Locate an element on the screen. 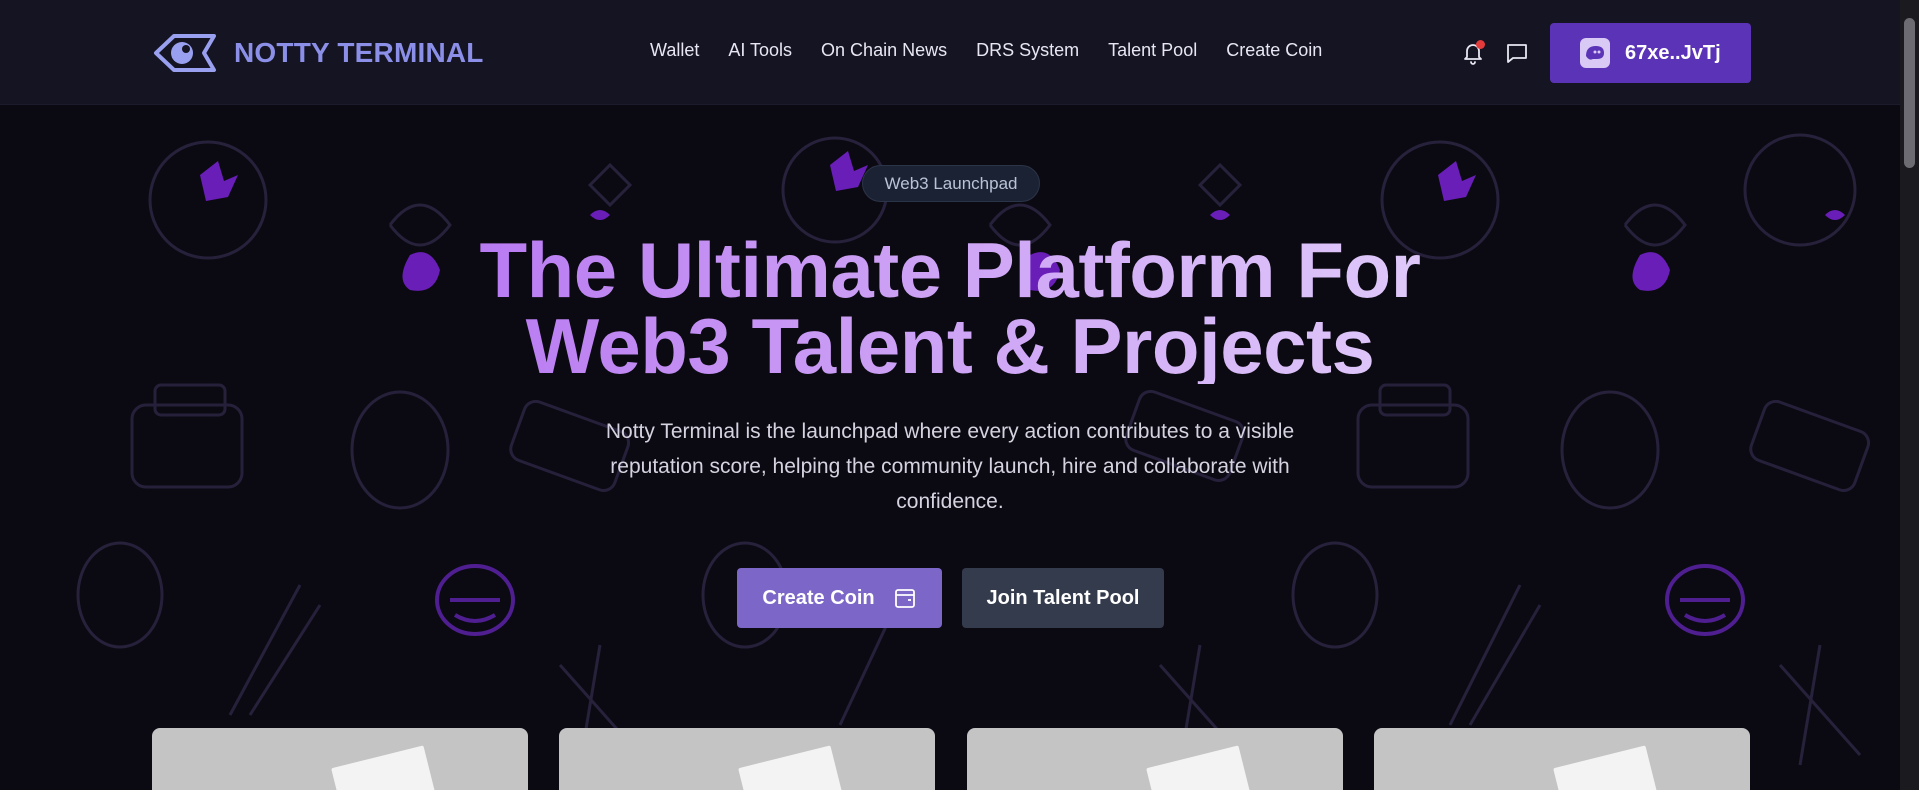 The width and height of the screenshot is (1919, 790). wallet-address: 67xe..JvTj is located at coordinates (1673, 52).